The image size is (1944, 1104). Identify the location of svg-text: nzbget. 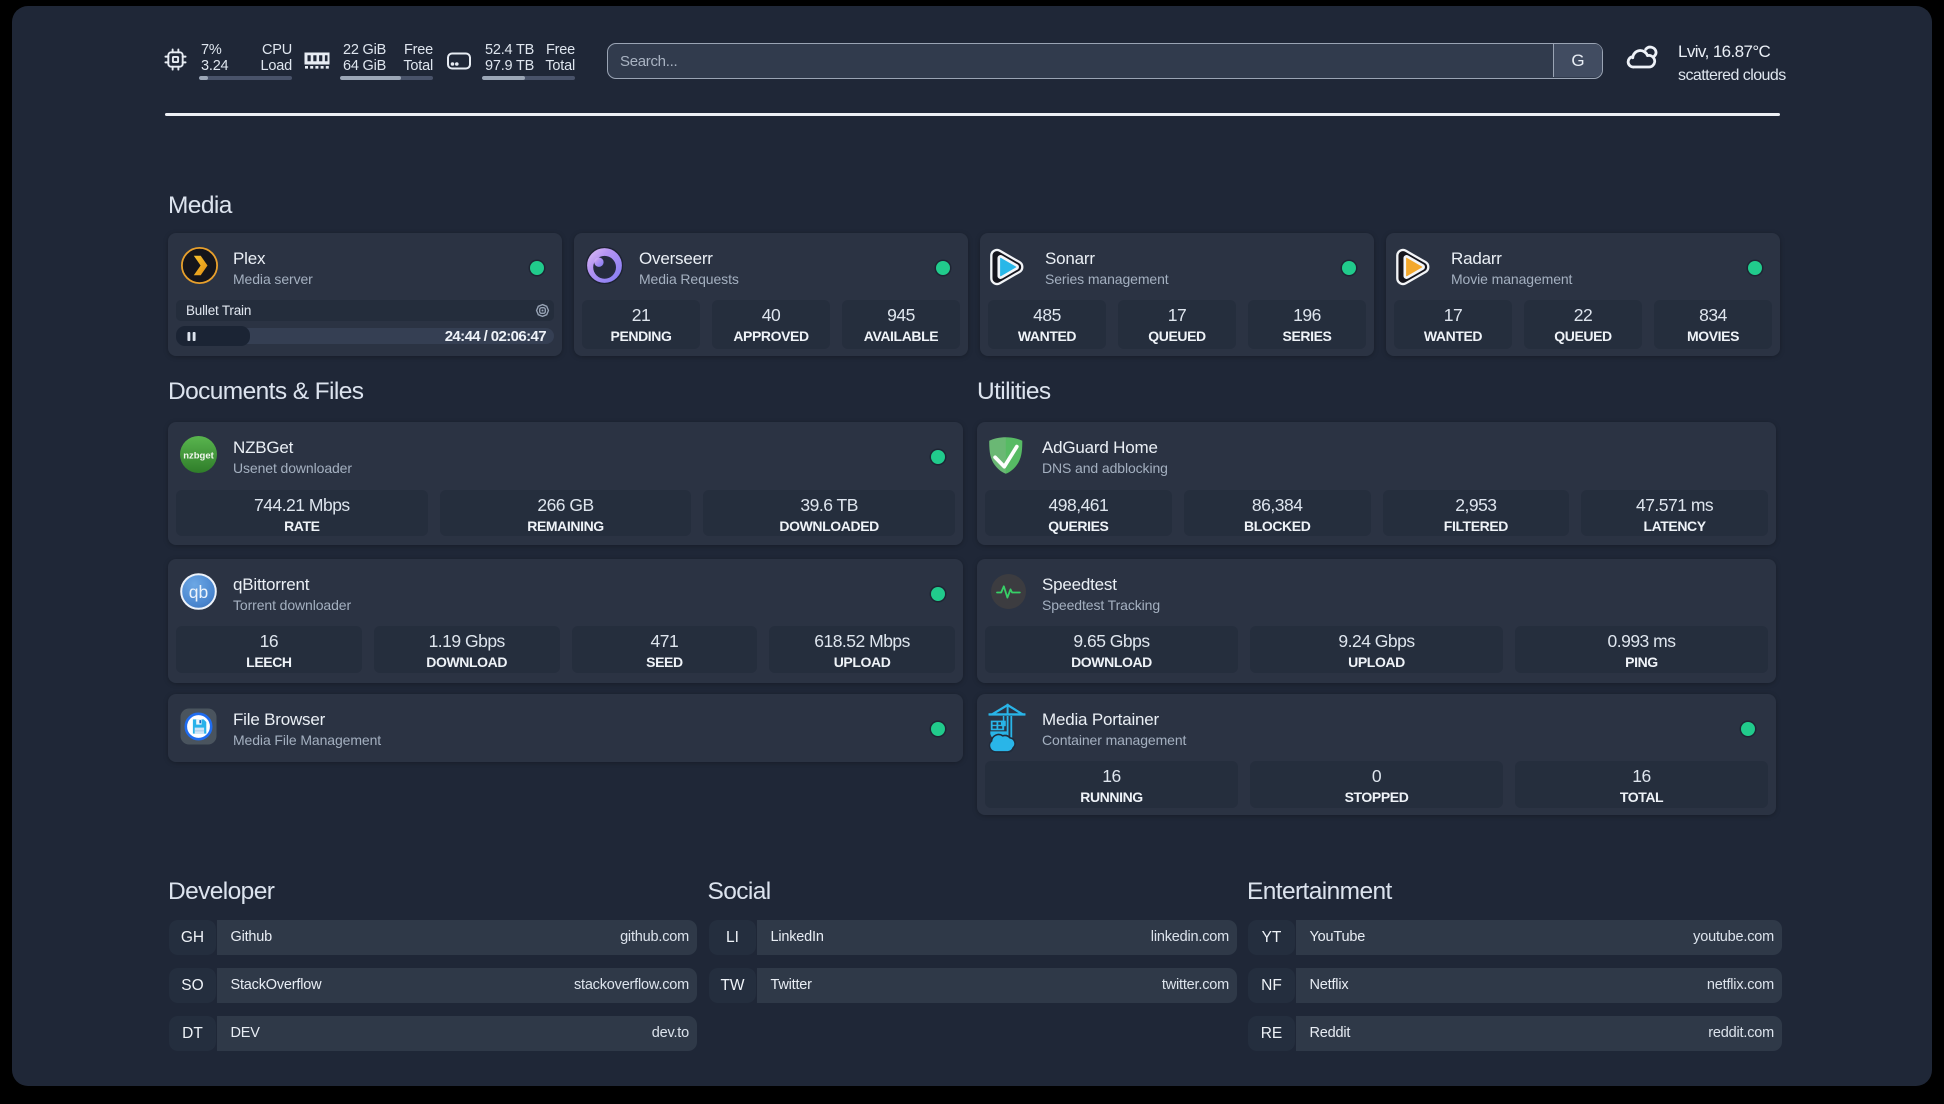
(198, 456).